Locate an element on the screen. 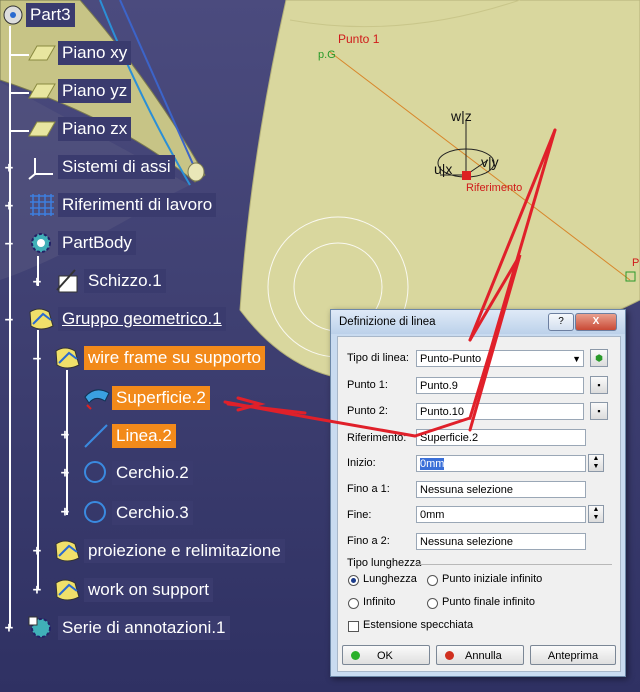  preview-button: Anteprima is located at coordinates (573, 655).